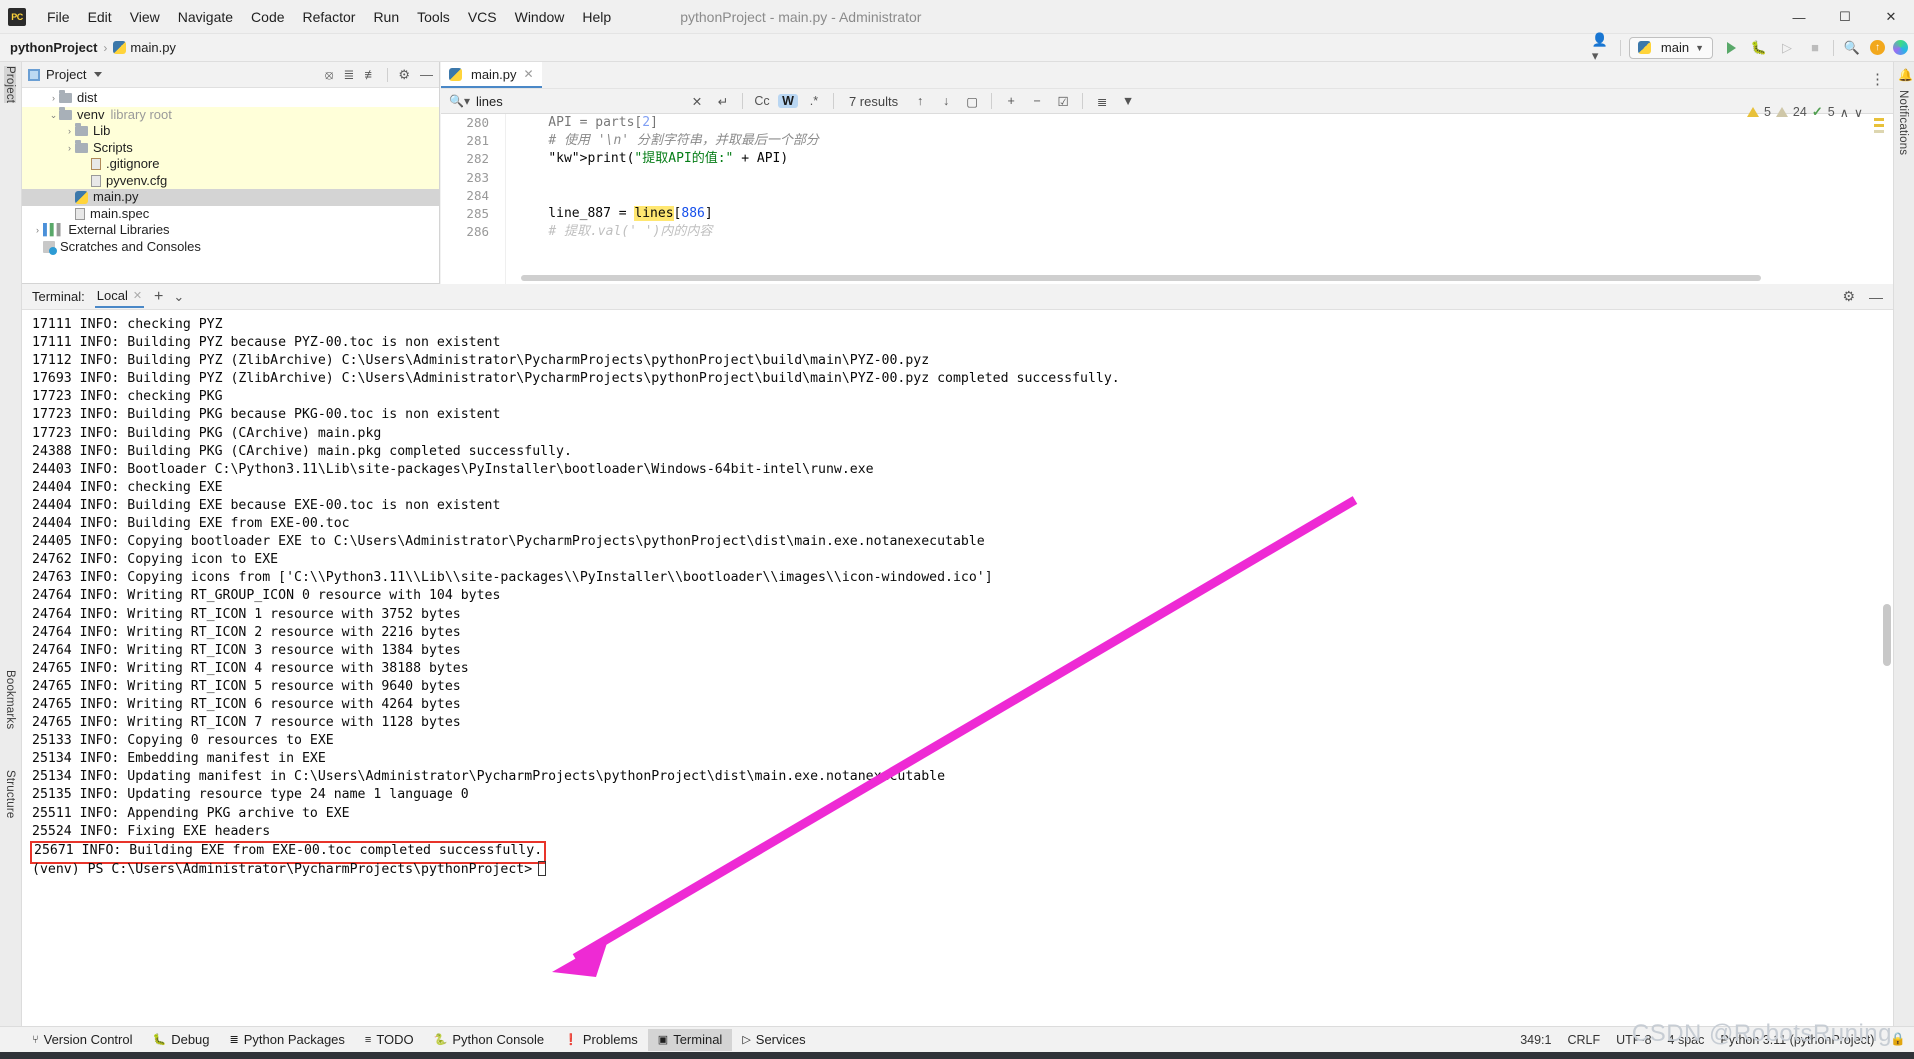  Describe the element at coordinates (465, 232) in the screenshot. I see `line-number: 286` at that location.